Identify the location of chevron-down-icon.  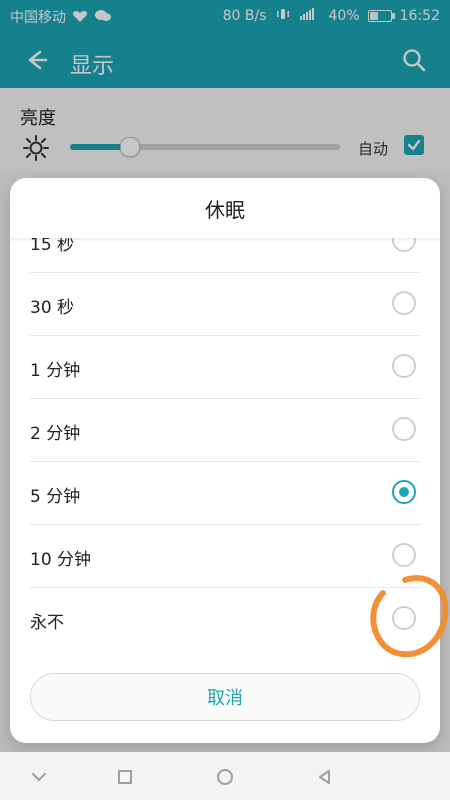
(39, 777).